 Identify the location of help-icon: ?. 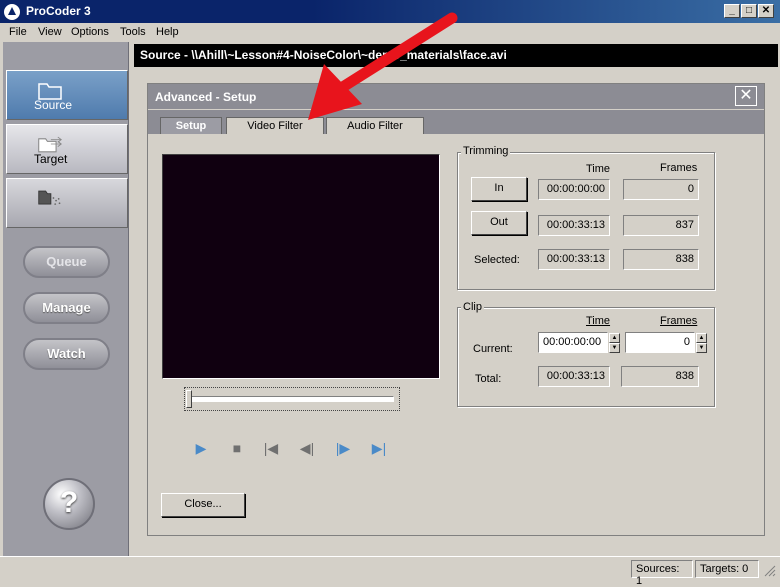
(69, 504).